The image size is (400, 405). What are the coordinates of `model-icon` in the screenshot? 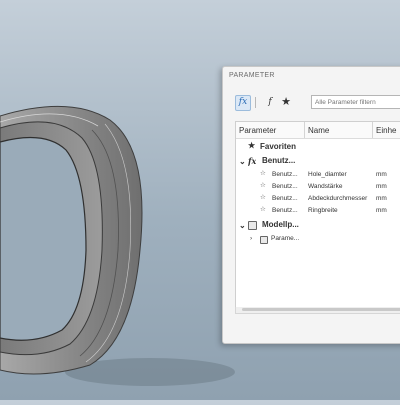 It's located at (252, 225).